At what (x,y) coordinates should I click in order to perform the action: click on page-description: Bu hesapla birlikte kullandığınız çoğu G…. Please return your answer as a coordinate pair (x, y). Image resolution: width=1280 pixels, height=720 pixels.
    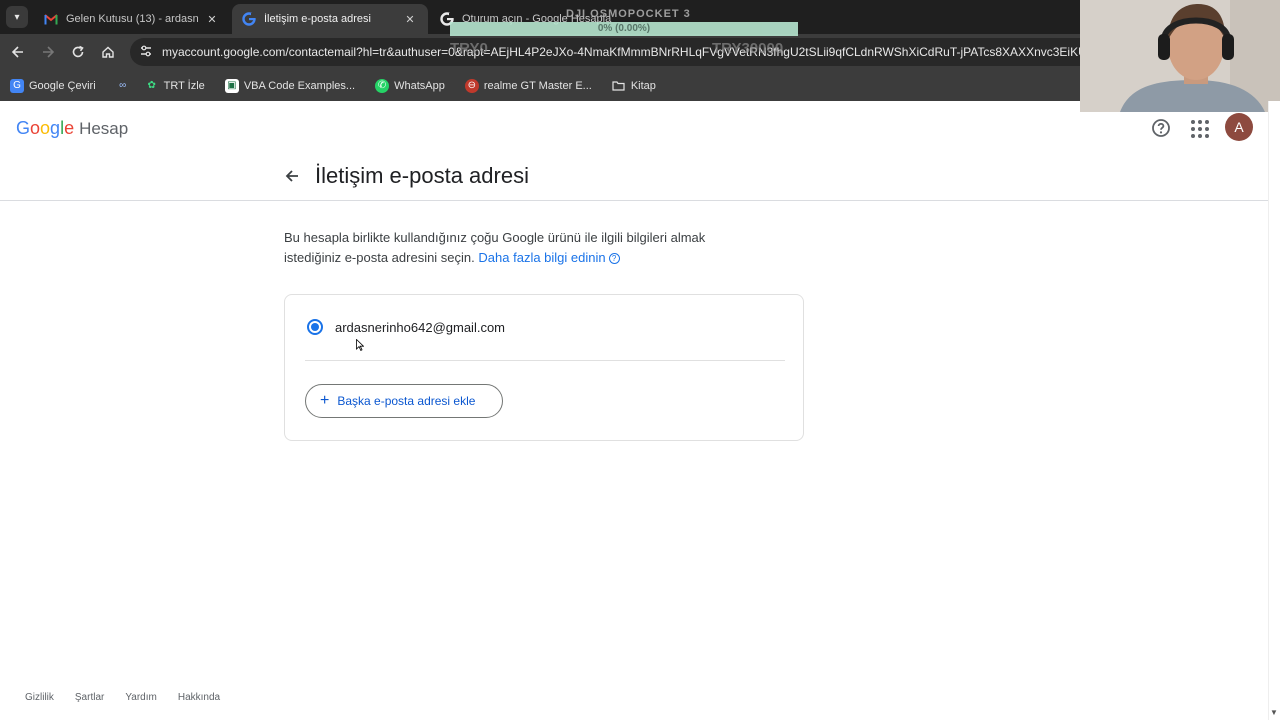
    Looking at the image, I should click on (519, 248).